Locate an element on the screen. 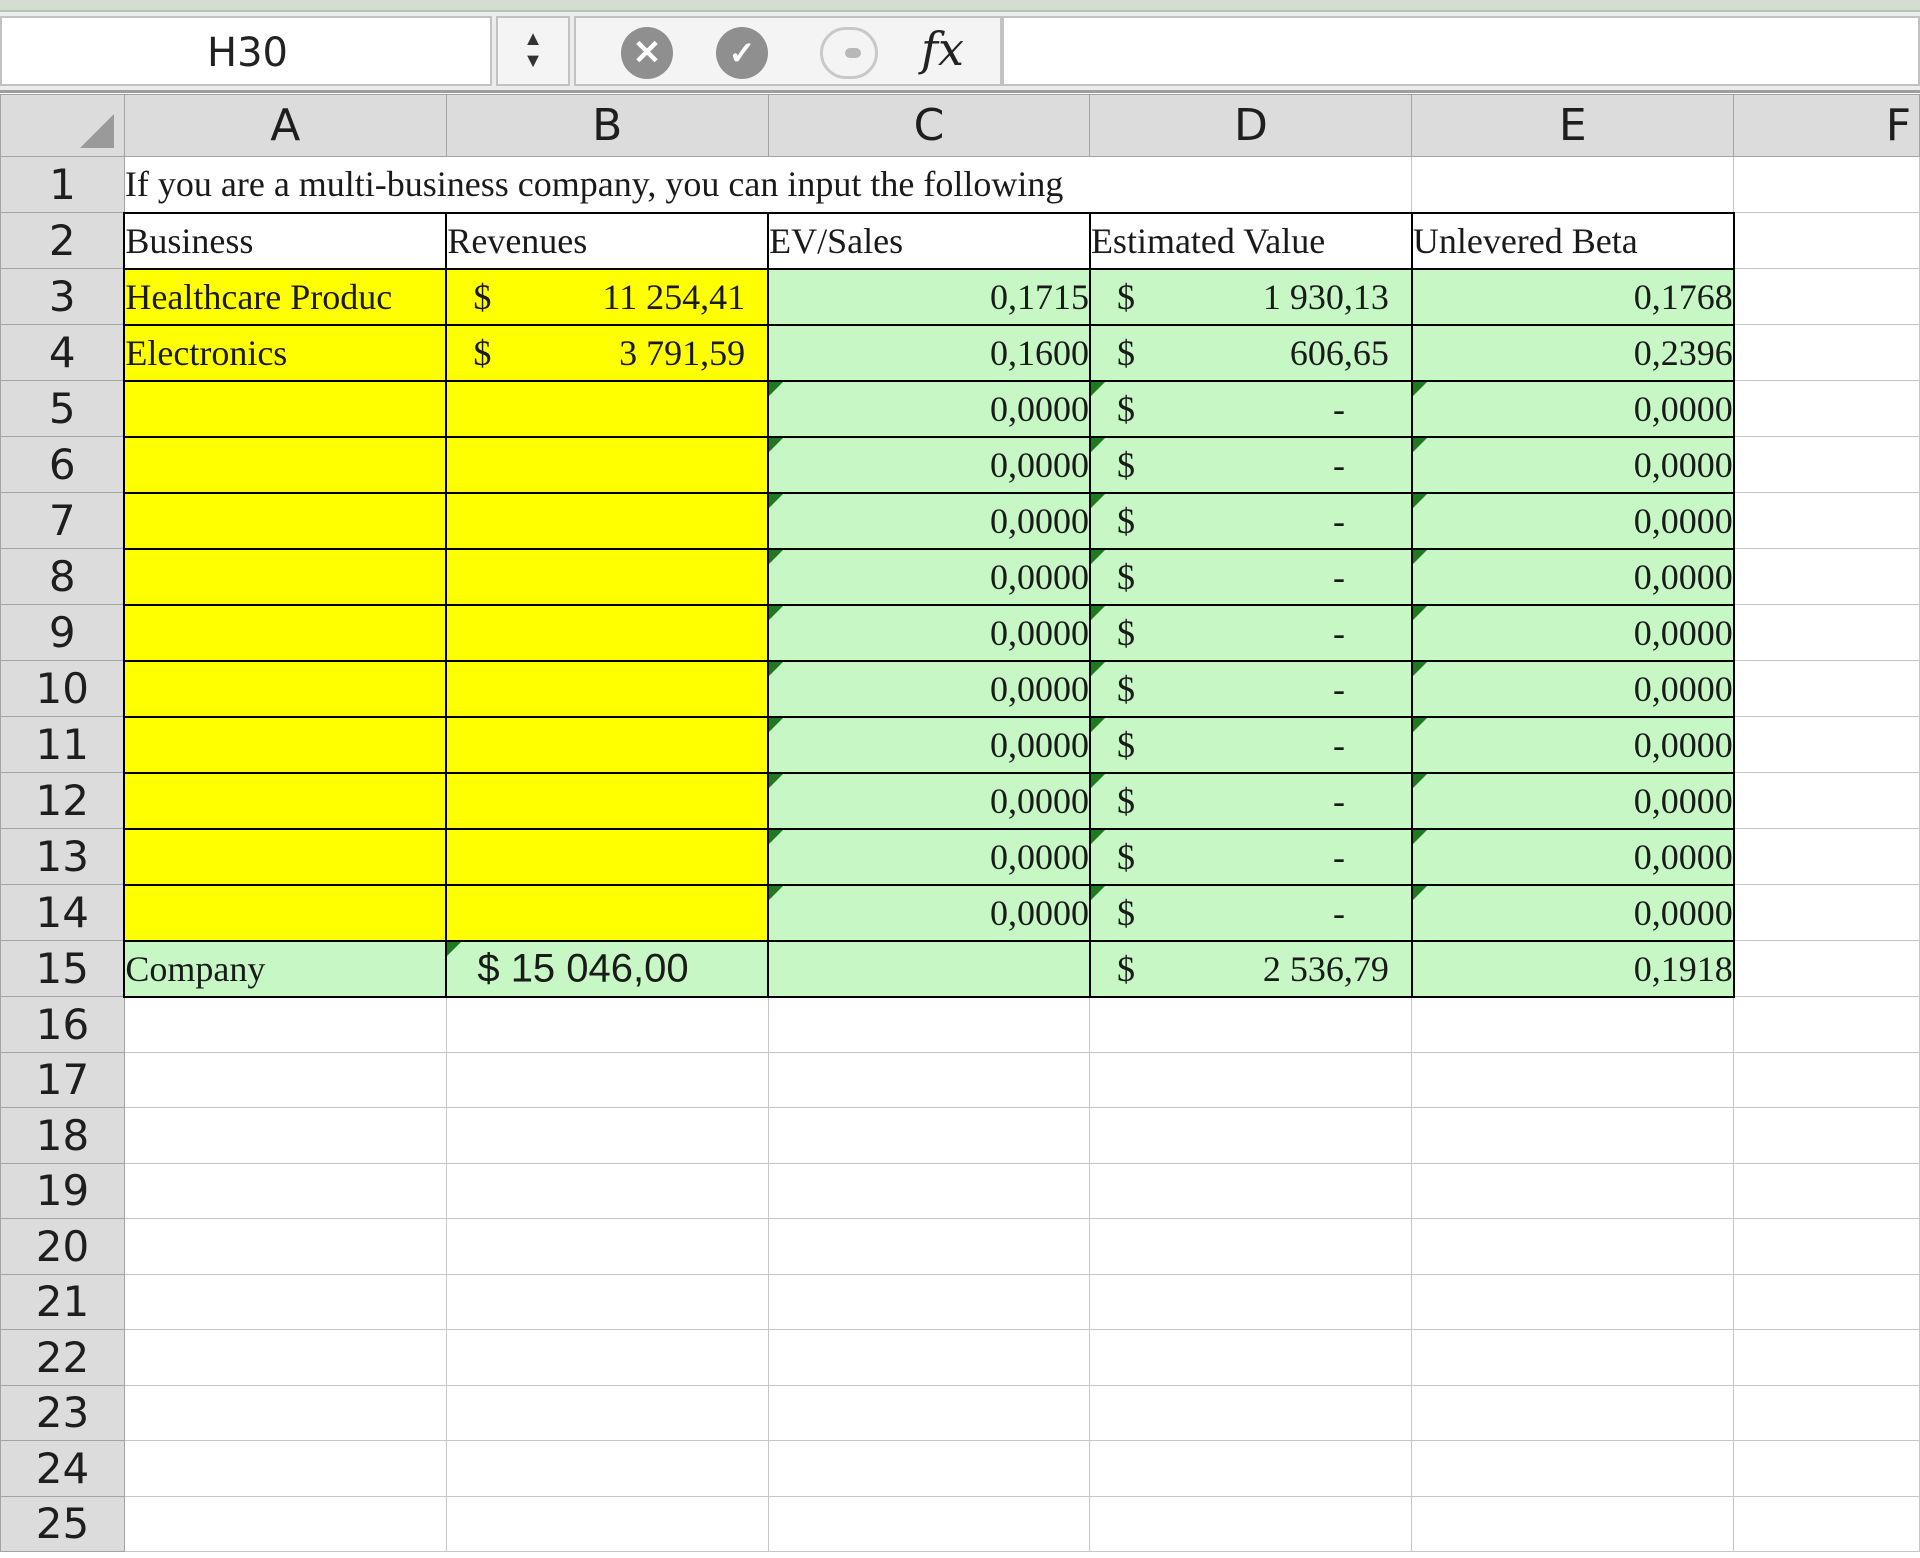 The width and height of the screenshot is (1920, 1558). cell-a13 is located at coordinates (285, 856).